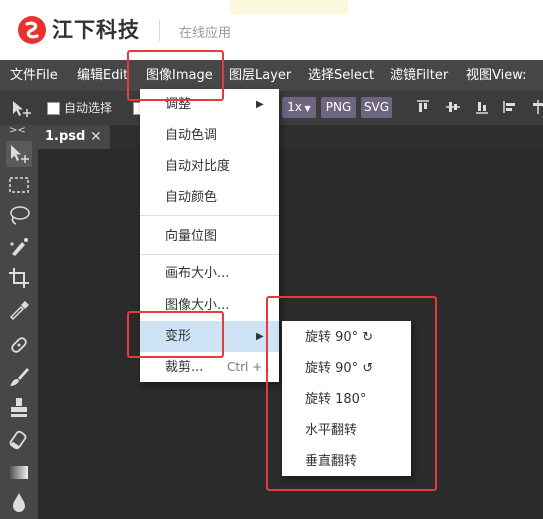 The image size is (543, 519). I want to click on lasso-tool, so click(19, 216).